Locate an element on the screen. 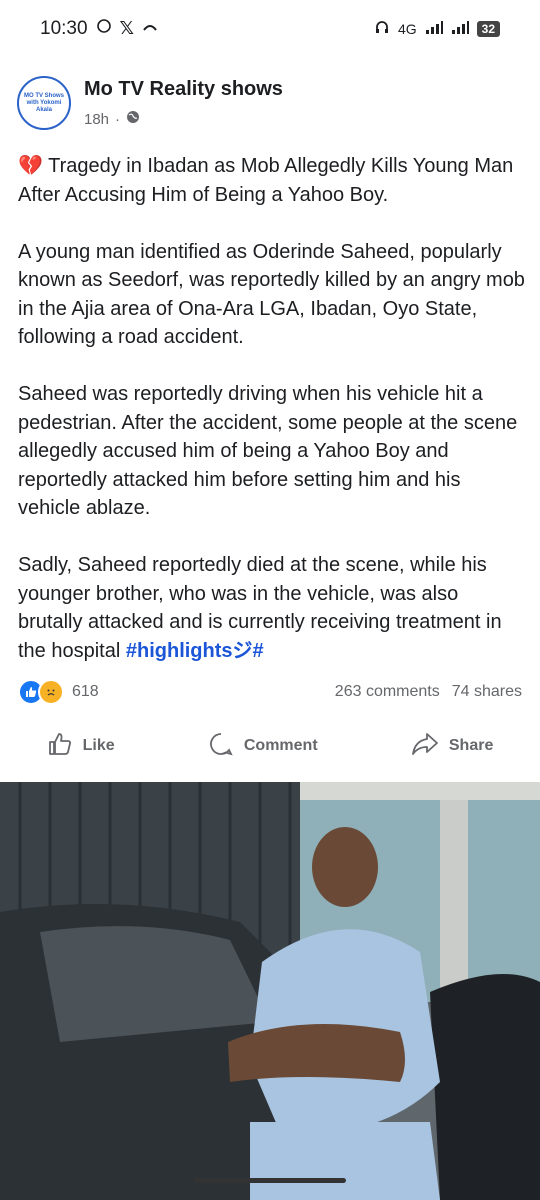  page-name: Mo TV Reality shows is located at coordinates (183, 89).